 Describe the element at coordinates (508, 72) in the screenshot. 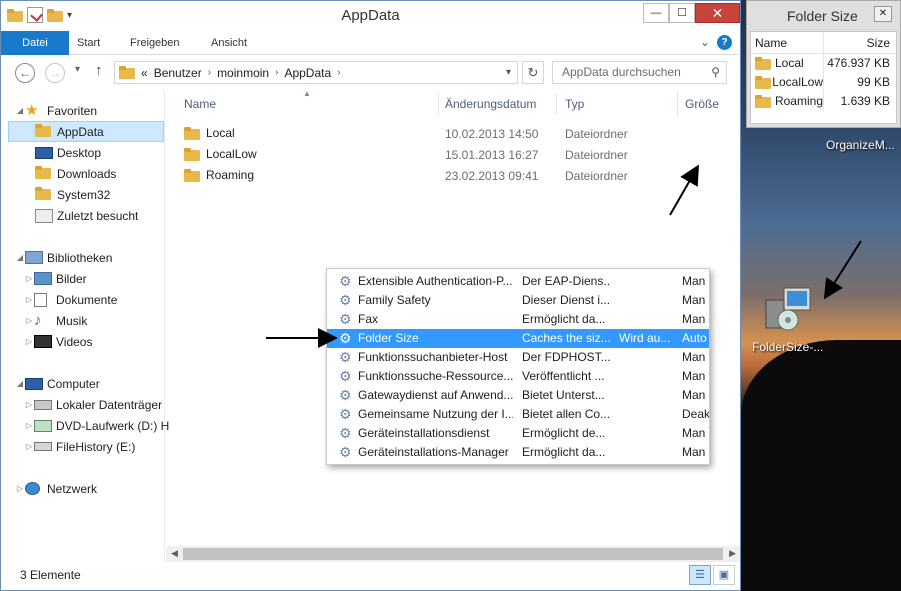

I see `address-dropdown-icon: ▾` at that location.